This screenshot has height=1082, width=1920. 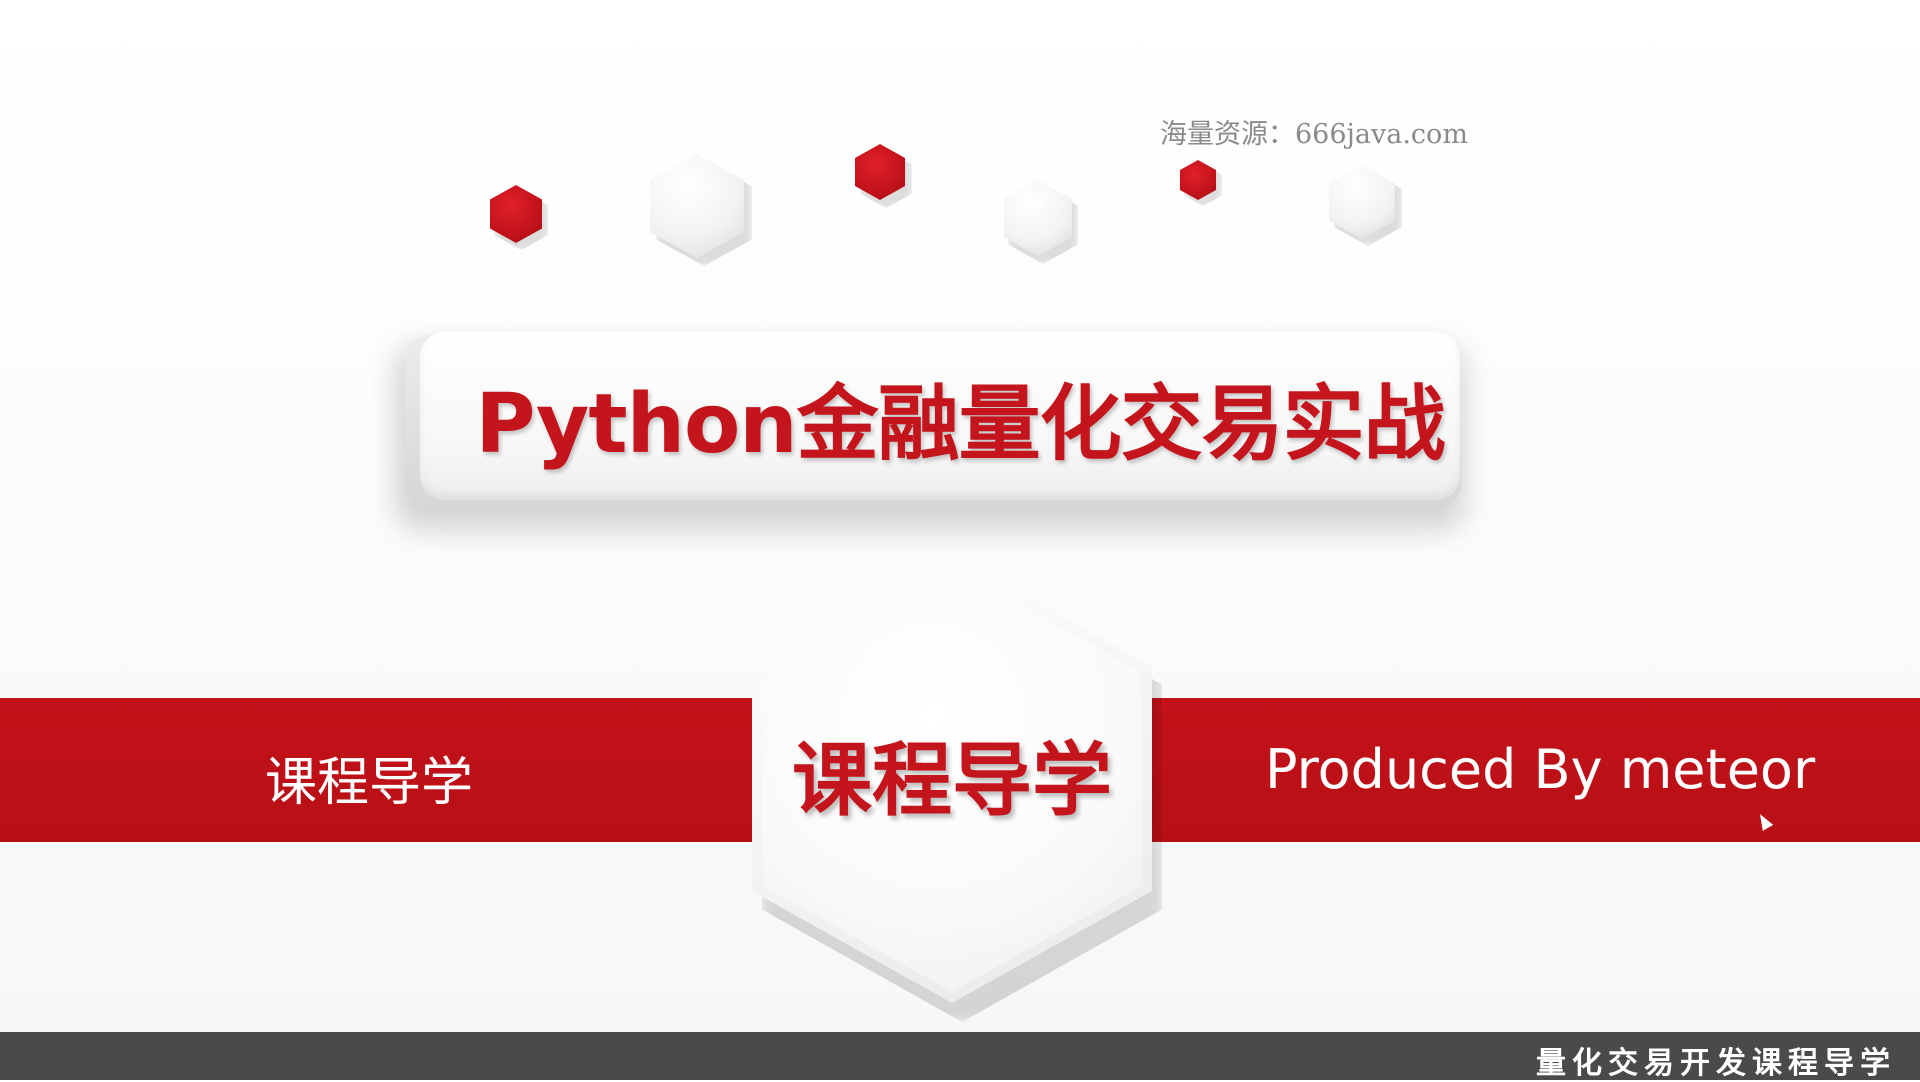 What do you see at coordinates (1716, 1063) in the screenshot?
I see `subtitle-caption: 量化交易开发课程导学` at bounding box center [1716, 1063].